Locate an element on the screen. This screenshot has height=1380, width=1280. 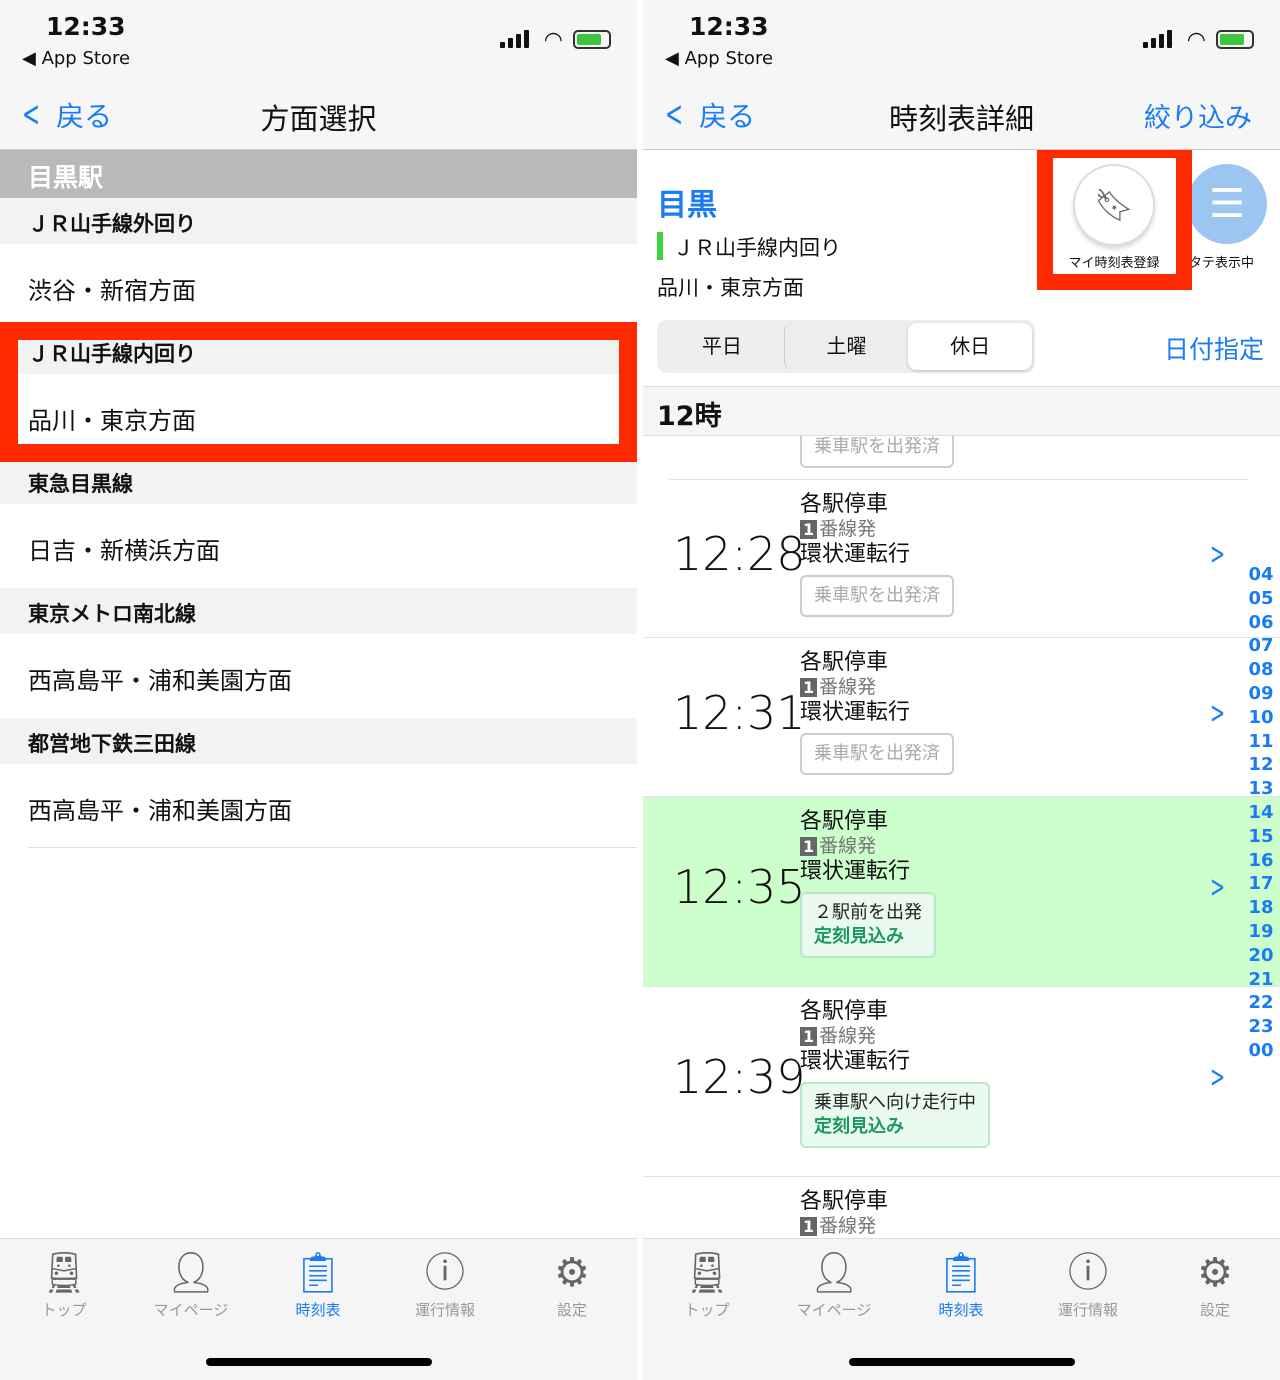
status-text: 乗車駅を出発済 is located at coordinates (877, 753).